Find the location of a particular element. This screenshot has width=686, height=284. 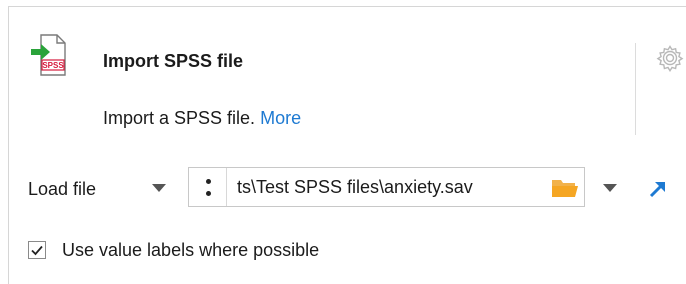

vertical-divider is located at coordinates (635, 89).